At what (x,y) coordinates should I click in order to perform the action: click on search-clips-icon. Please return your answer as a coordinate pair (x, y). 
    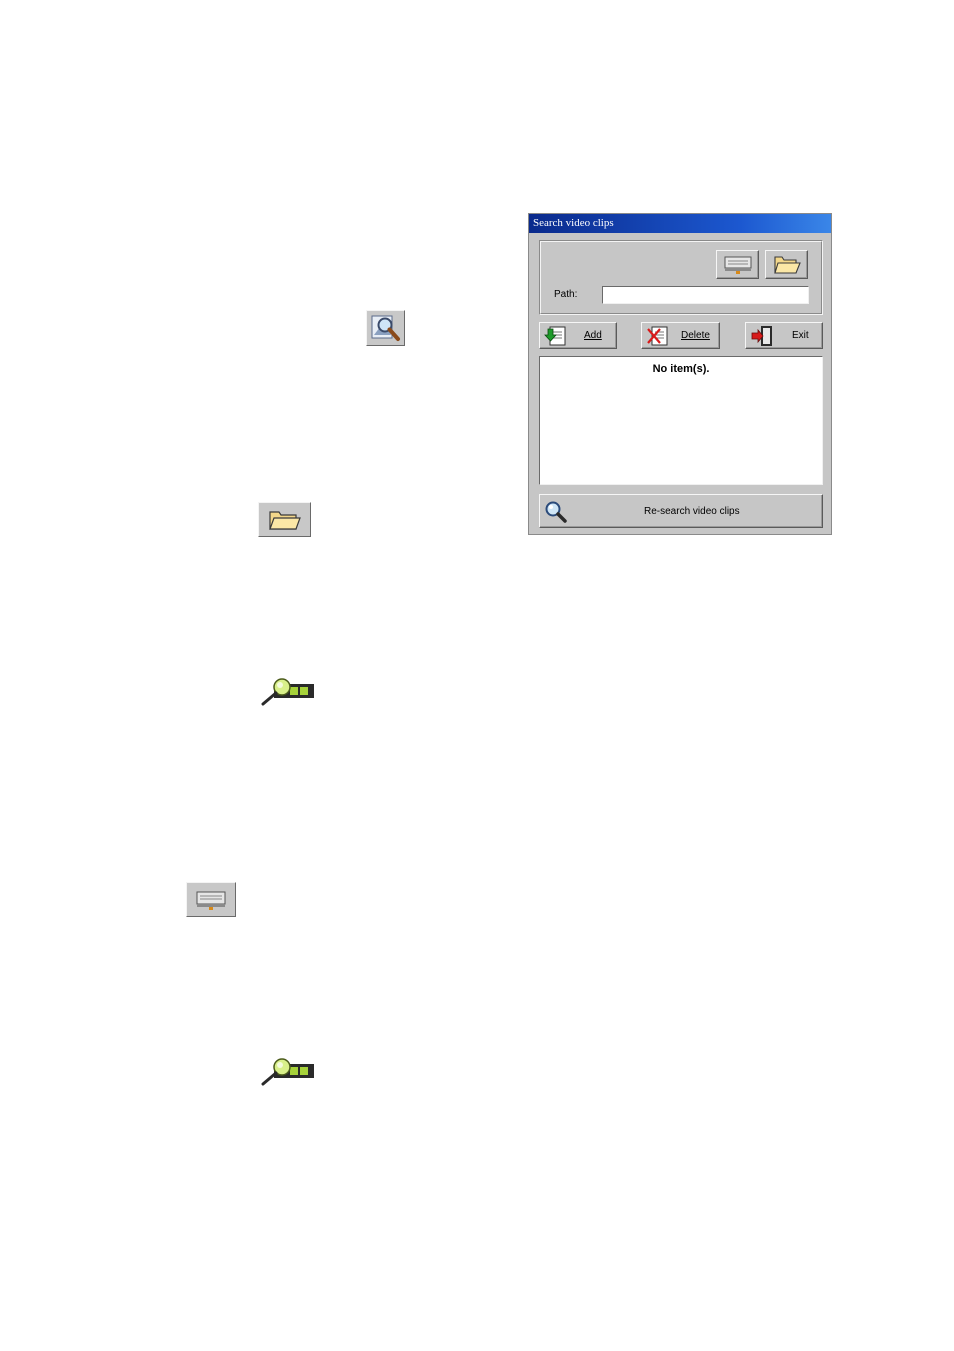
    Looking at the image, I should click on (386, 328).